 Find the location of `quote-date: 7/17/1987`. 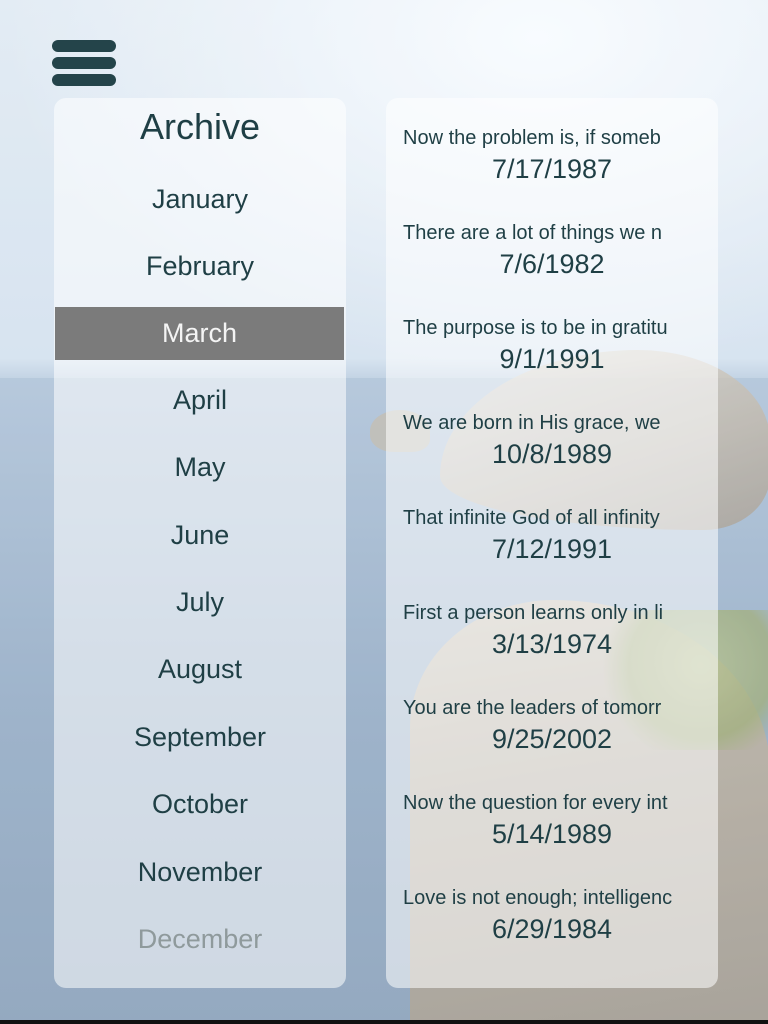

quote-date: 7/17/1987 is located at coordinates (552, 169).